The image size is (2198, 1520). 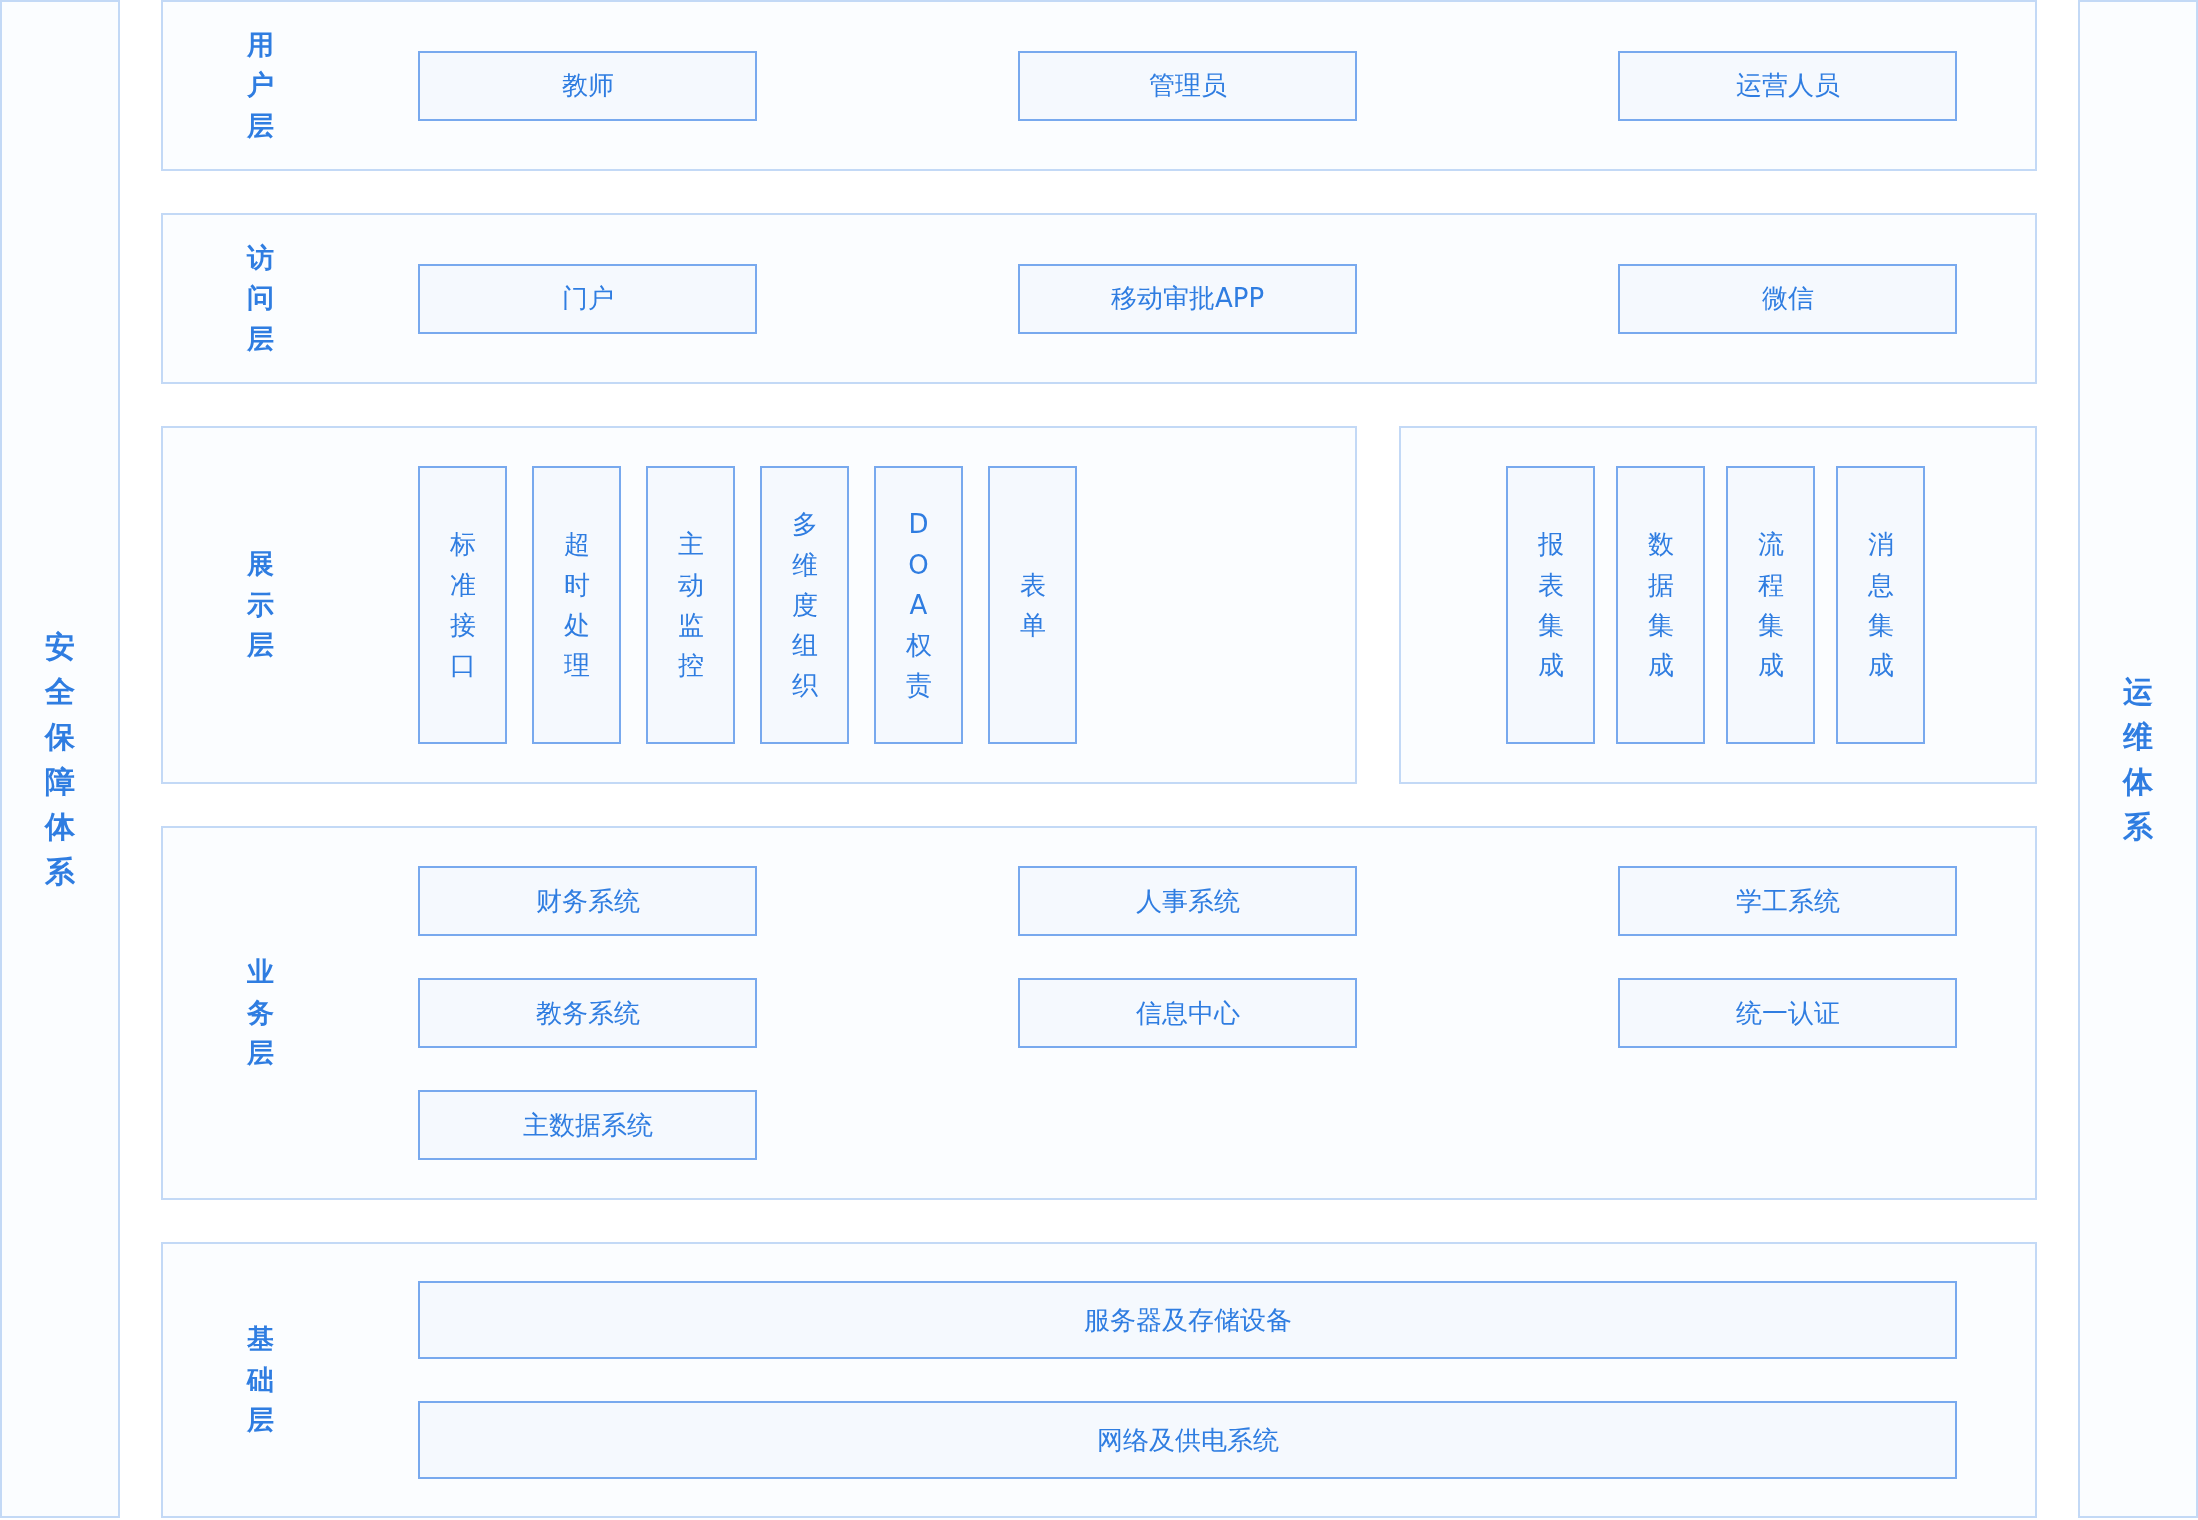 I want to click on layer-label: 基础层, so click(x=260, y=1380).